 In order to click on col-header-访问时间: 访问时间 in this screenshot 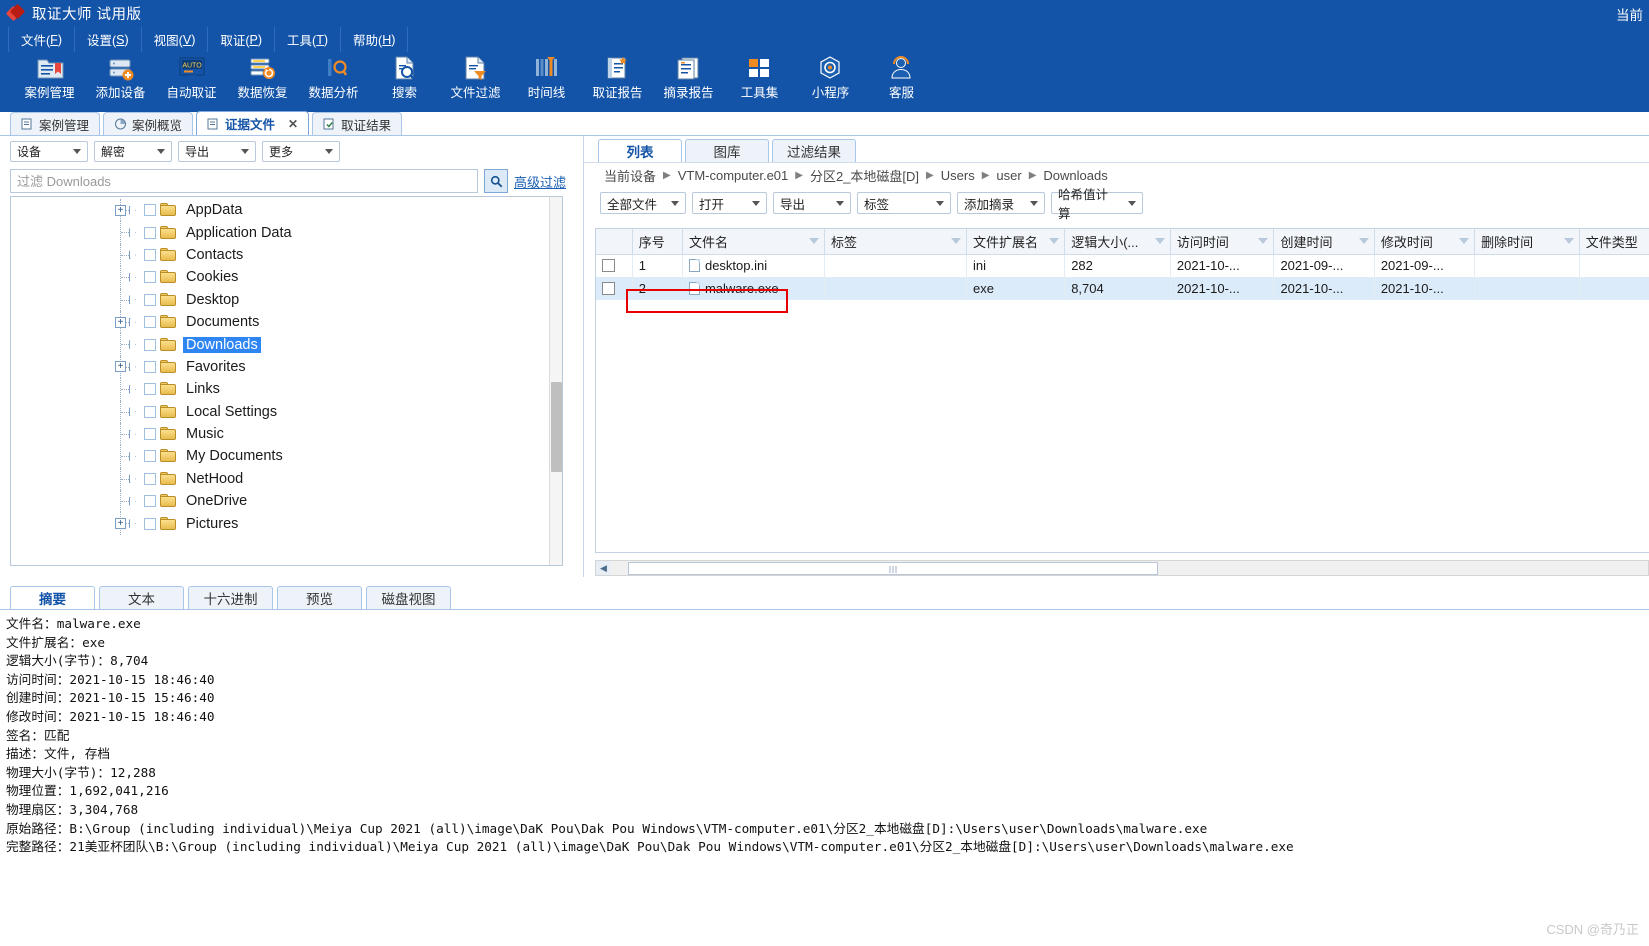, I will do `click(1222, 242)`.